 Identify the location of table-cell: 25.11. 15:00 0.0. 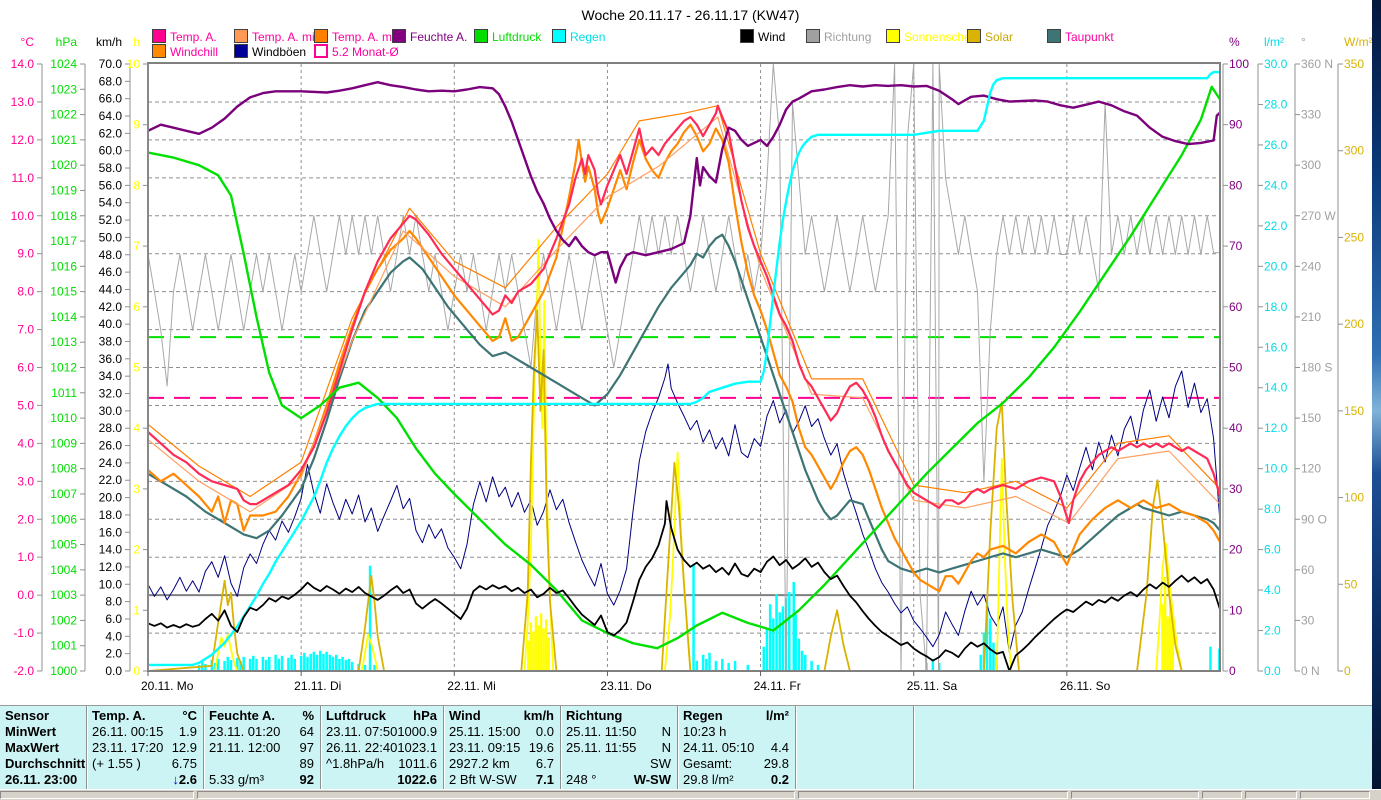
(502, 732).